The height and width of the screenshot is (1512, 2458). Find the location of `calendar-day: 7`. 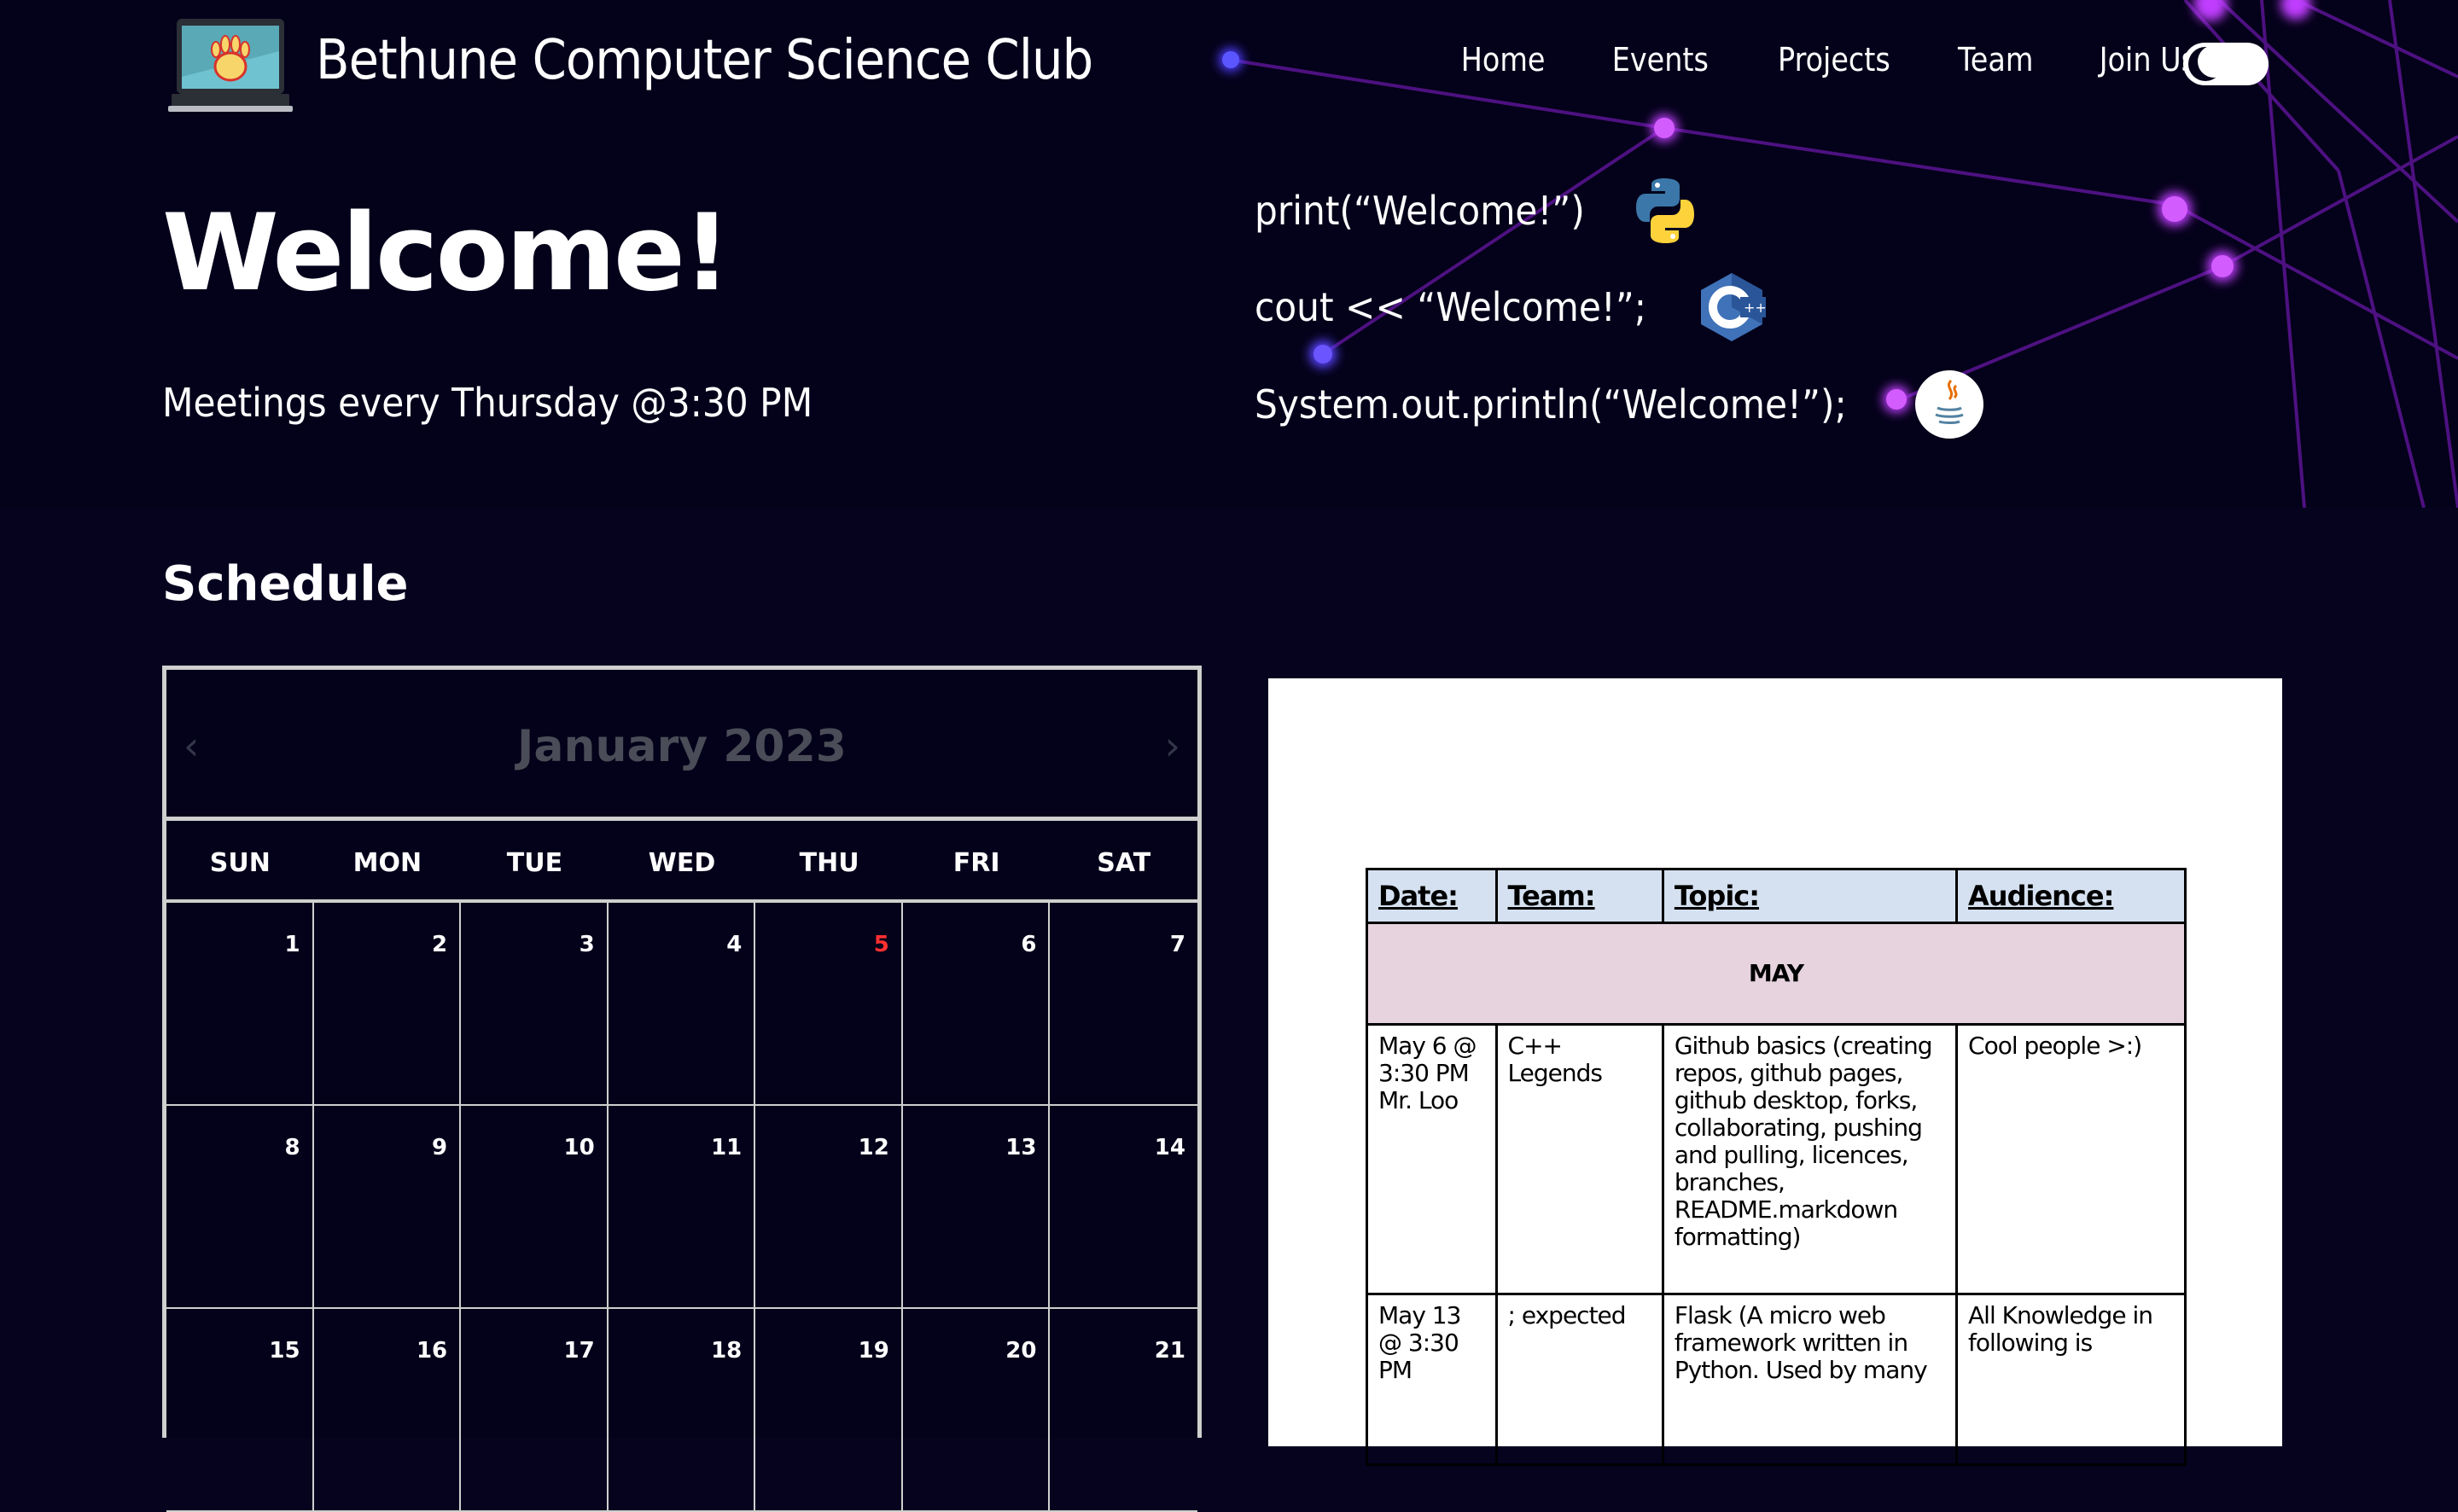

calendar-day: 7 is located at coordinates (1123, 1004).